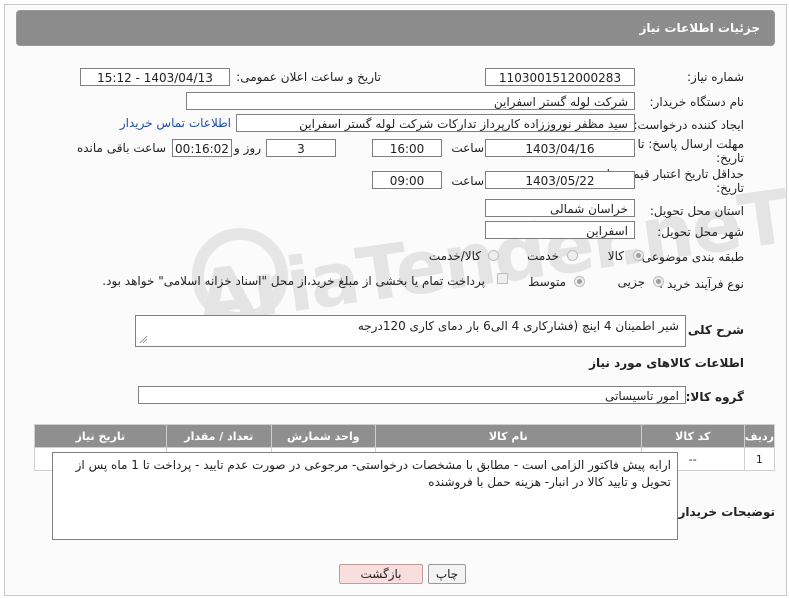 This screenshot has height=598, width=789. I want to click on print-button: چاپ, so click(447, 574).